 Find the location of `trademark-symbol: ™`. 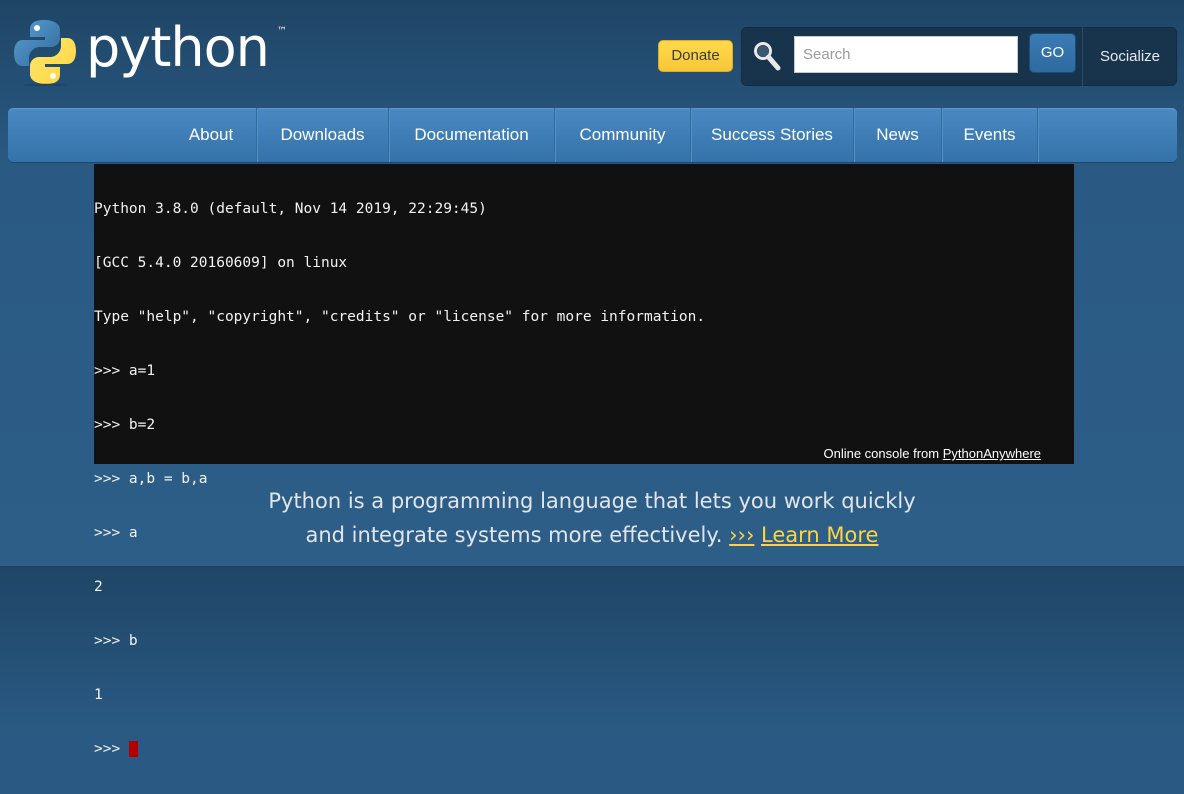

trademark-symbol: ™ is located at coordinates (281, 31).